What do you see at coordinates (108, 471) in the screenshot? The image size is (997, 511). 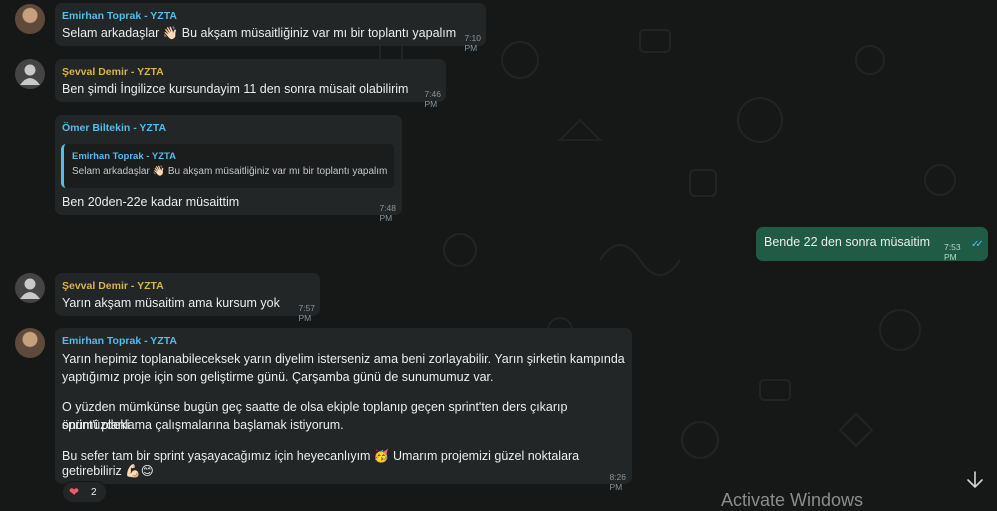 I see `message-text-line-6: getirebiliriz 💪🏻😊` at bounding box center [108, 471].